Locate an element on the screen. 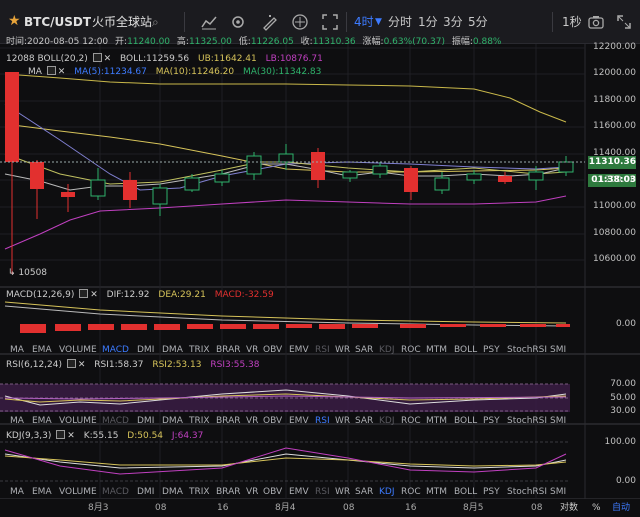  draw-icon is located at coordinates (270, 22).